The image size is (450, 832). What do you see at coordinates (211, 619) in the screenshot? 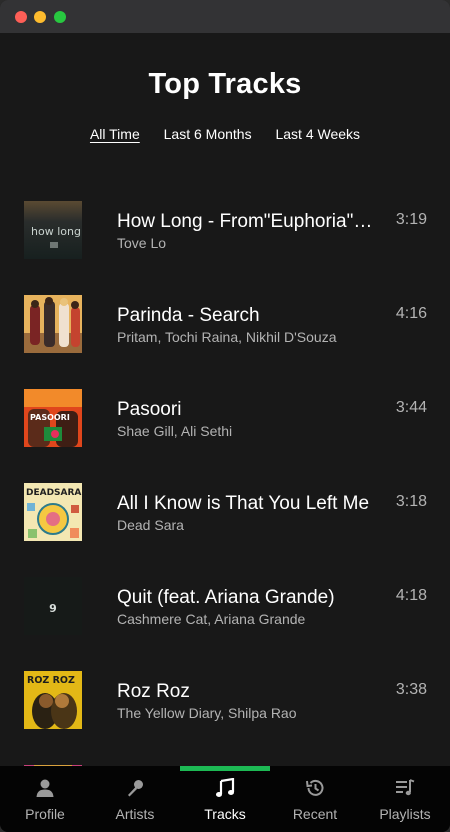
I see `track-artists: Cashmere Cat, Ariana Grande` at bounding box center [211, 619].